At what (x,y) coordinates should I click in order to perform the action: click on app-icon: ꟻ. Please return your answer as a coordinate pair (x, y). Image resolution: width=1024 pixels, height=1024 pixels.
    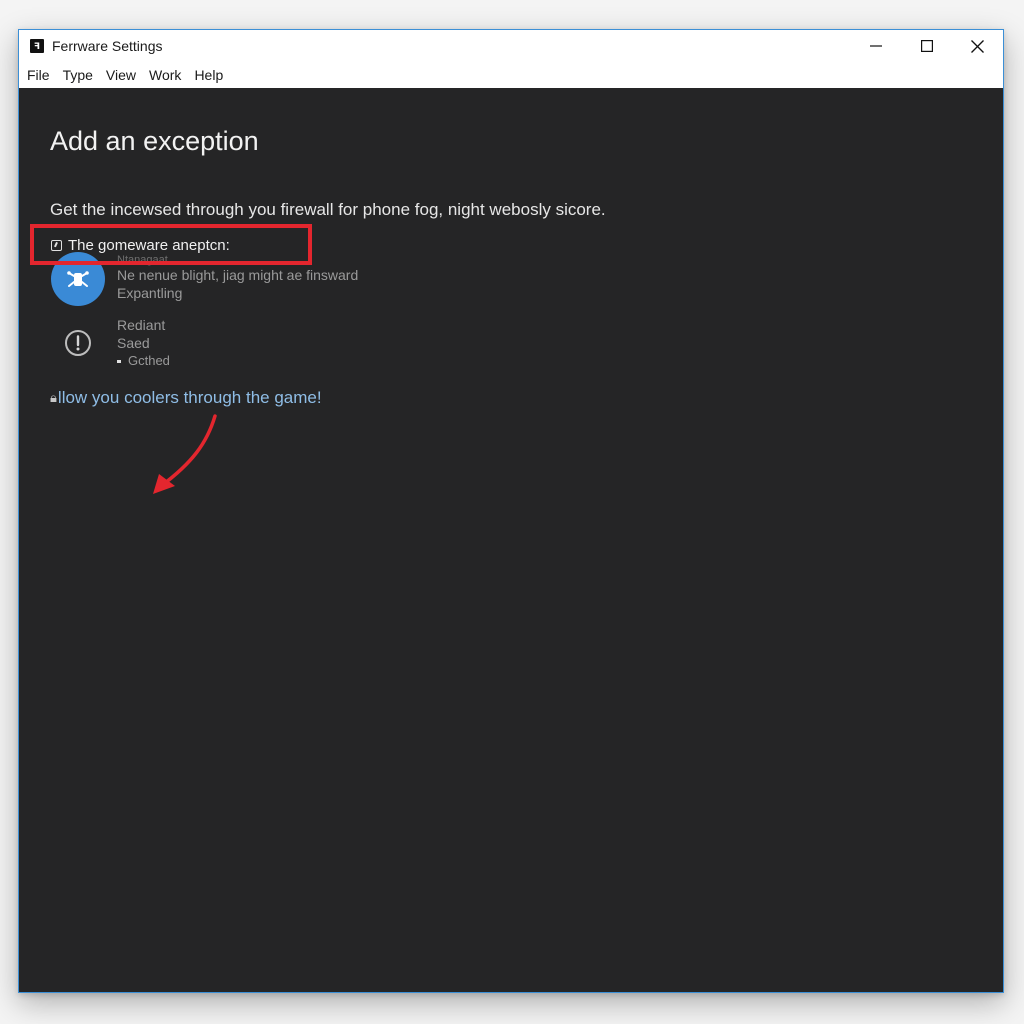
    Looking at the image, I should click on (37, 46).